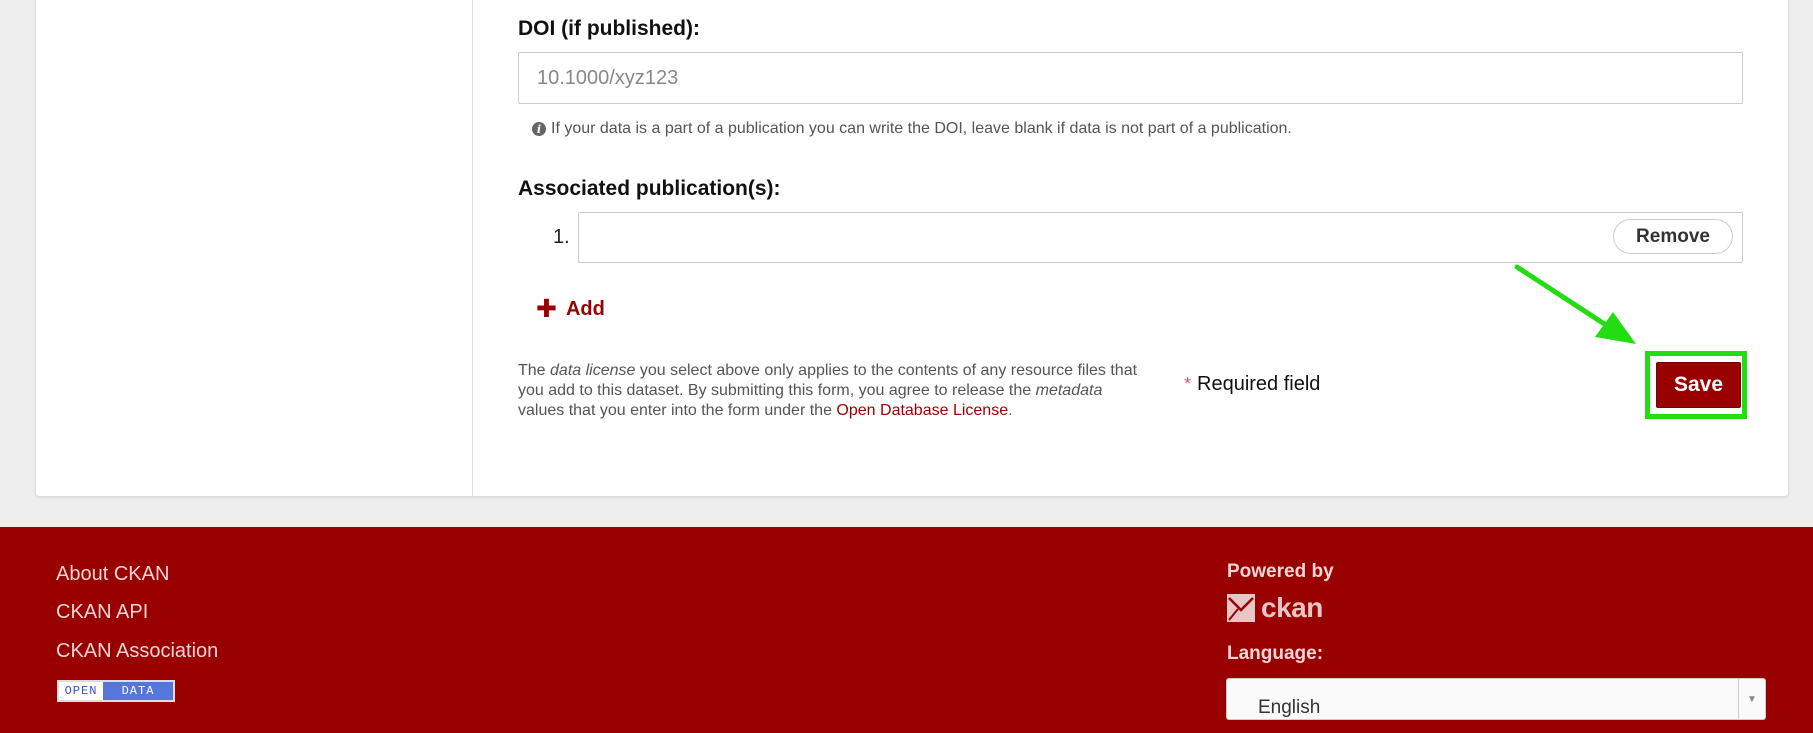 Image resolution: width=1813 pixels, height=733 pixels. Describe the element at coordinates (1698, 385) in the screenshot. I see `save-button: Save` at that location.